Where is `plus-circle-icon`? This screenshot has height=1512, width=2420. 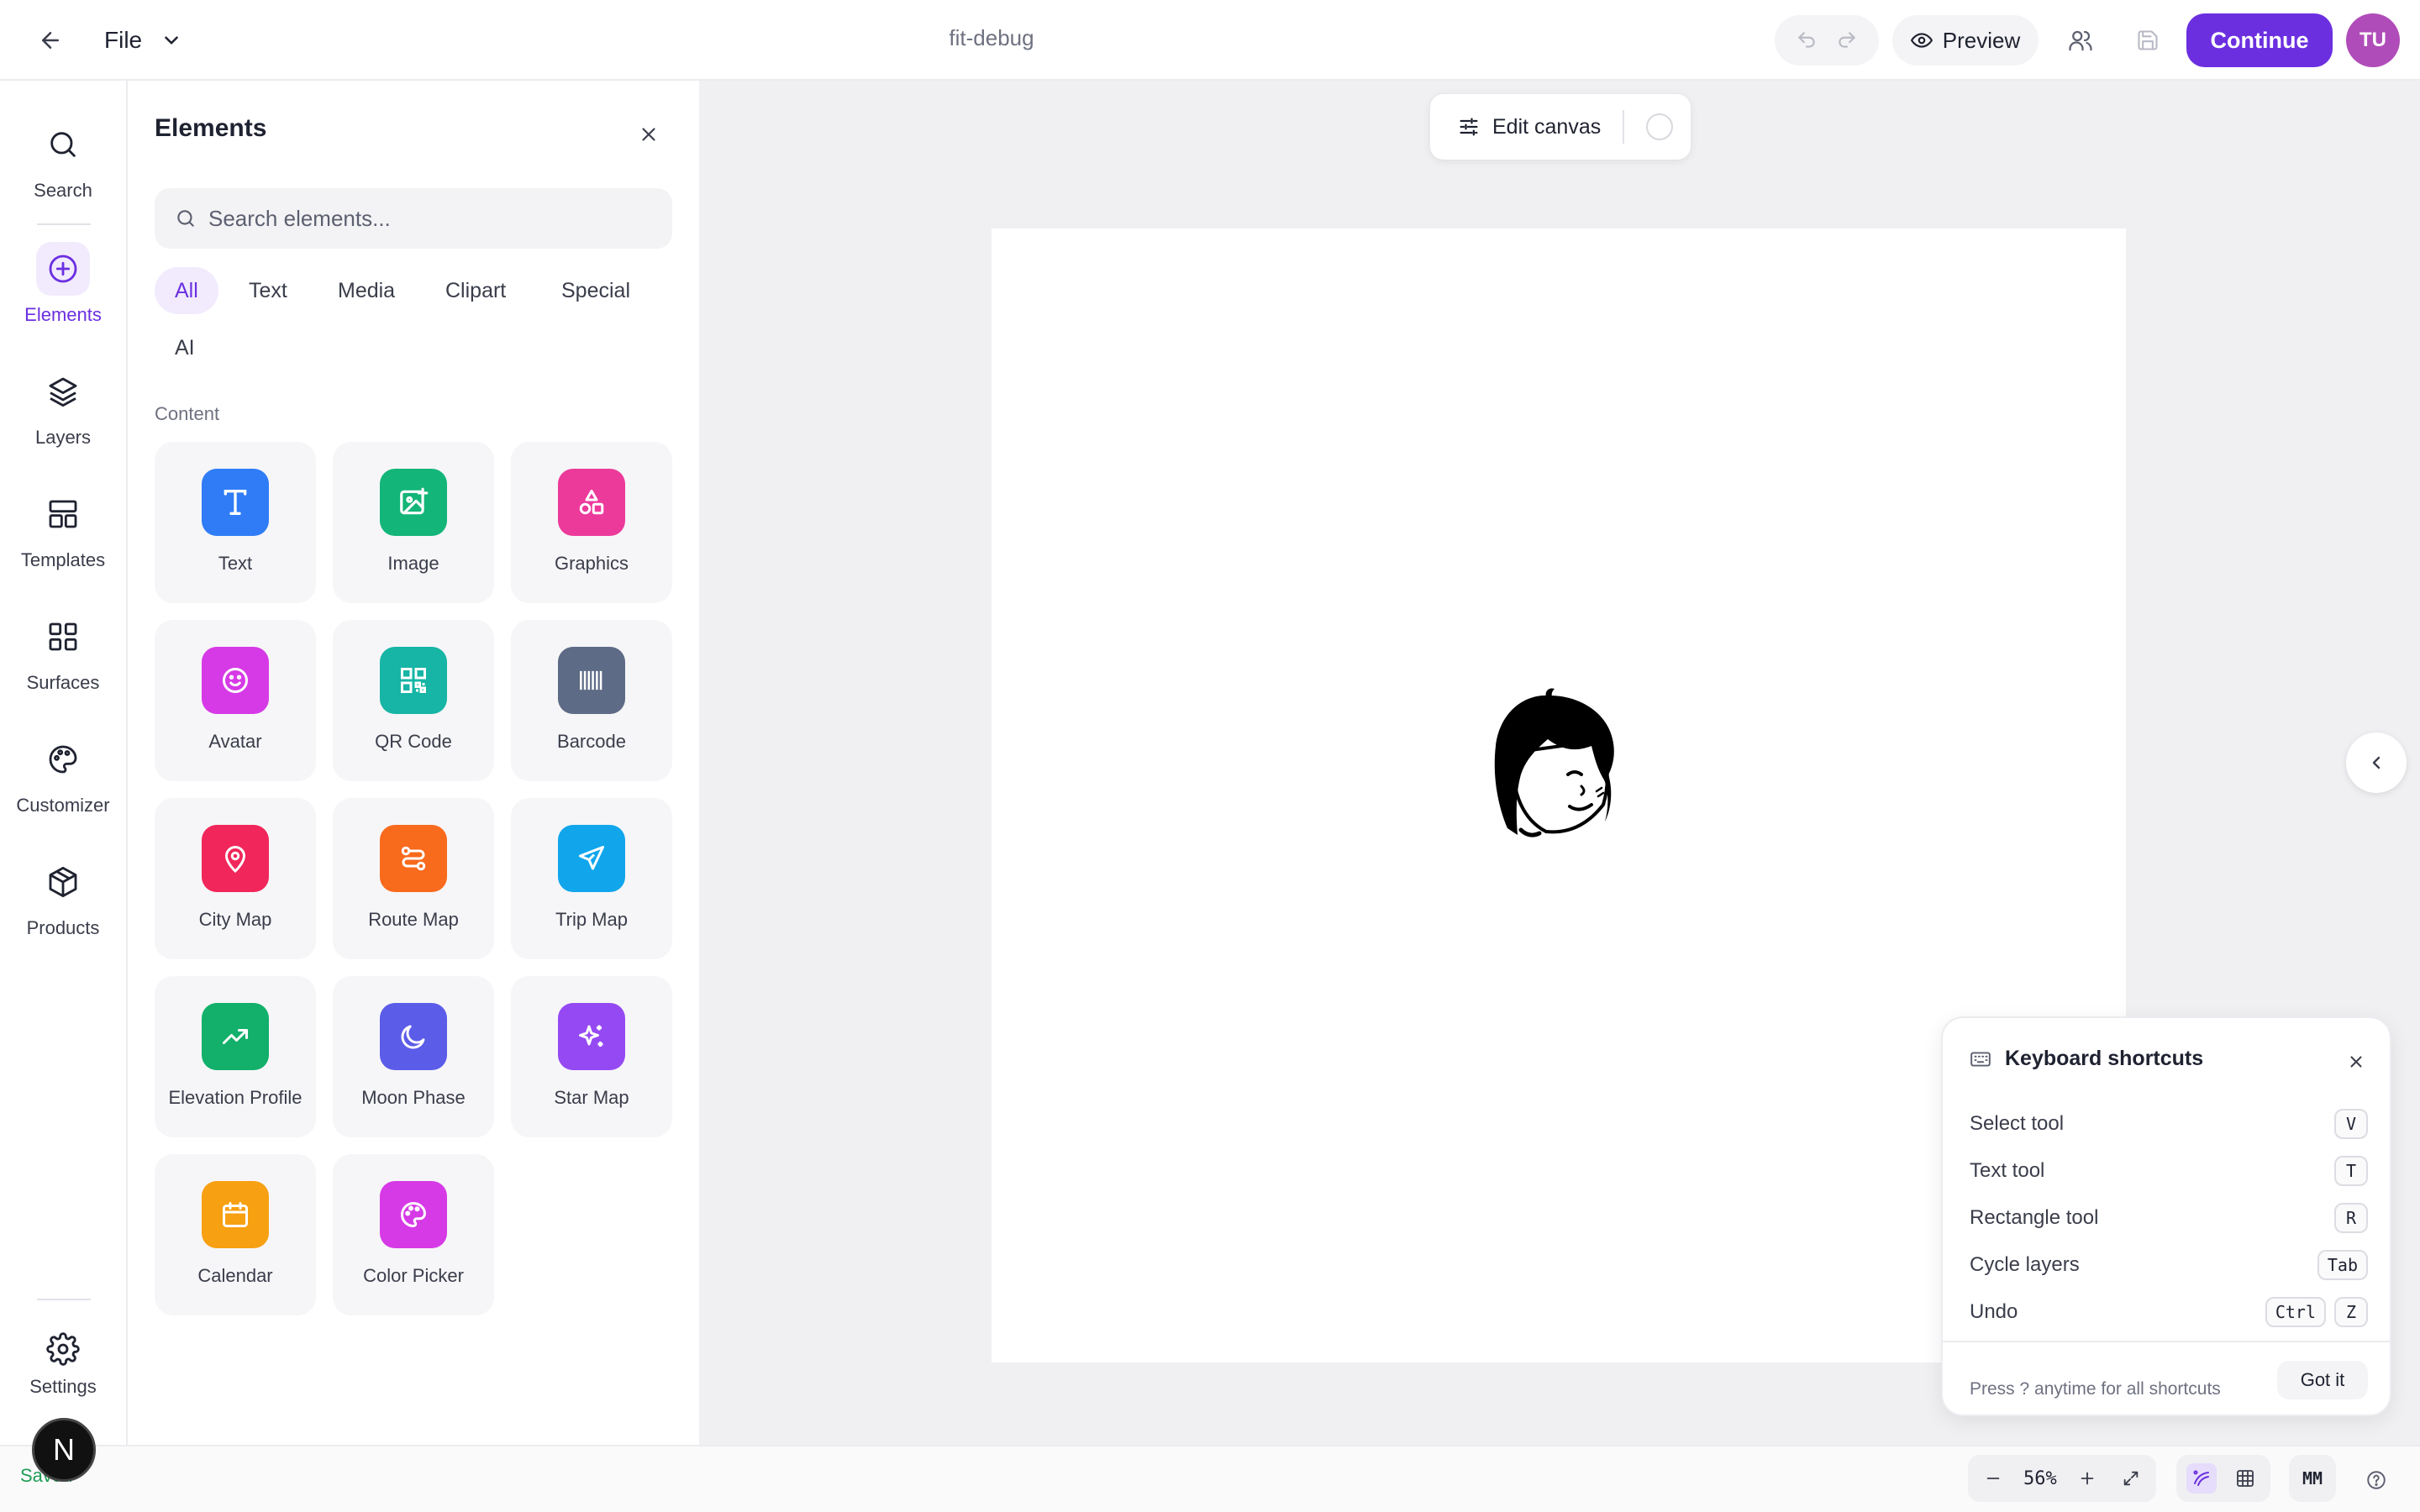 plus-circle-icon is located at coordinates (63, 269).